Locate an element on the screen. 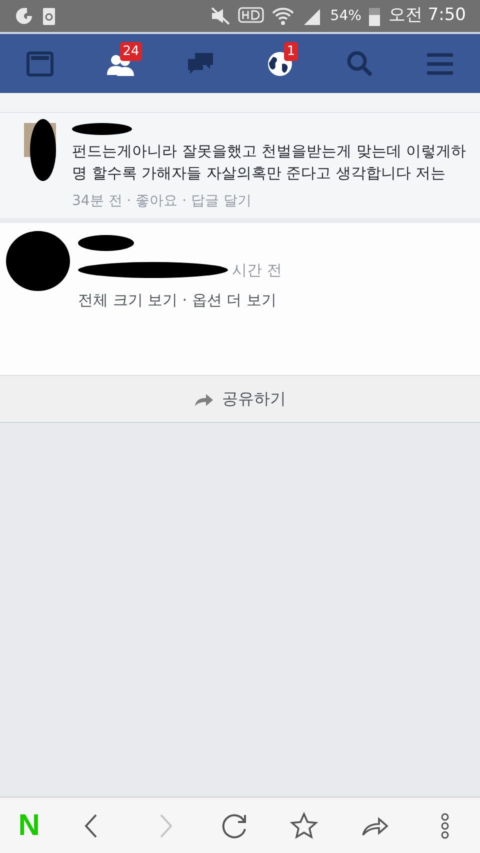 The width and height of the screenshot is (480, 853). comment-meta: 34분 전 · 좋아요 · 답글 달기 is located at coordinates (162, 201).